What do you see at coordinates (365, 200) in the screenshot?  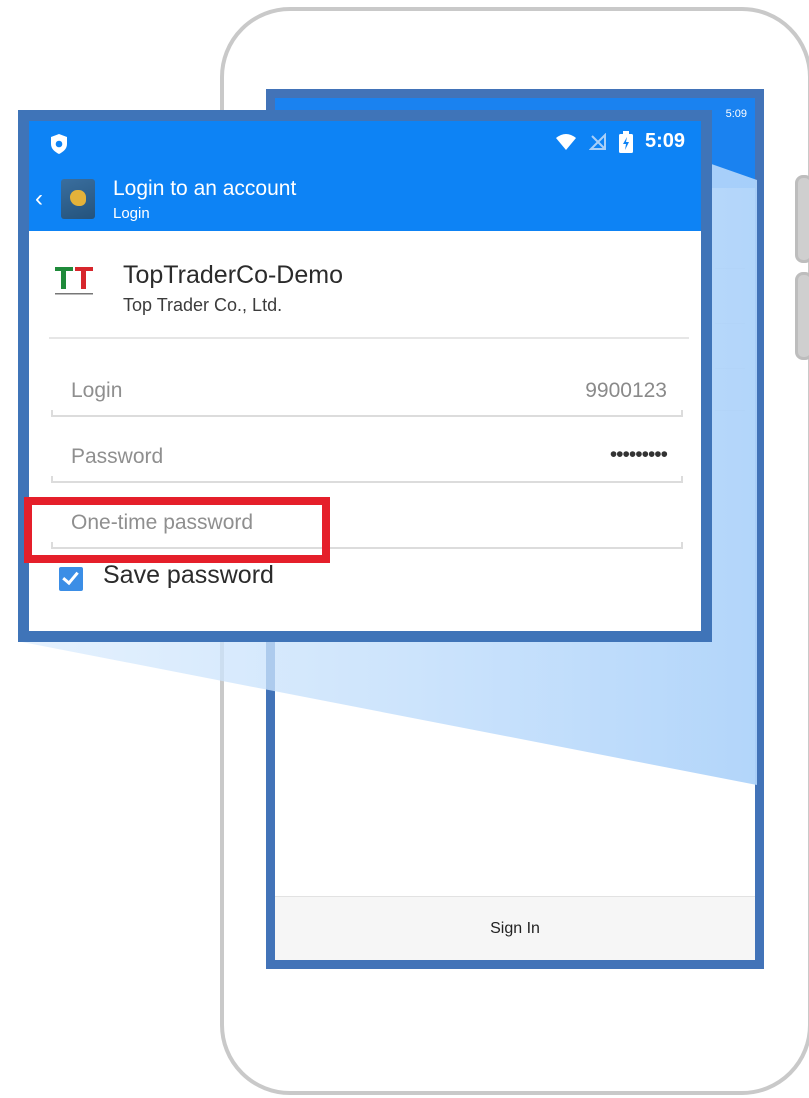 I see `app-bar: ‹ Login to an account Login` at bounding box center [365, 200].